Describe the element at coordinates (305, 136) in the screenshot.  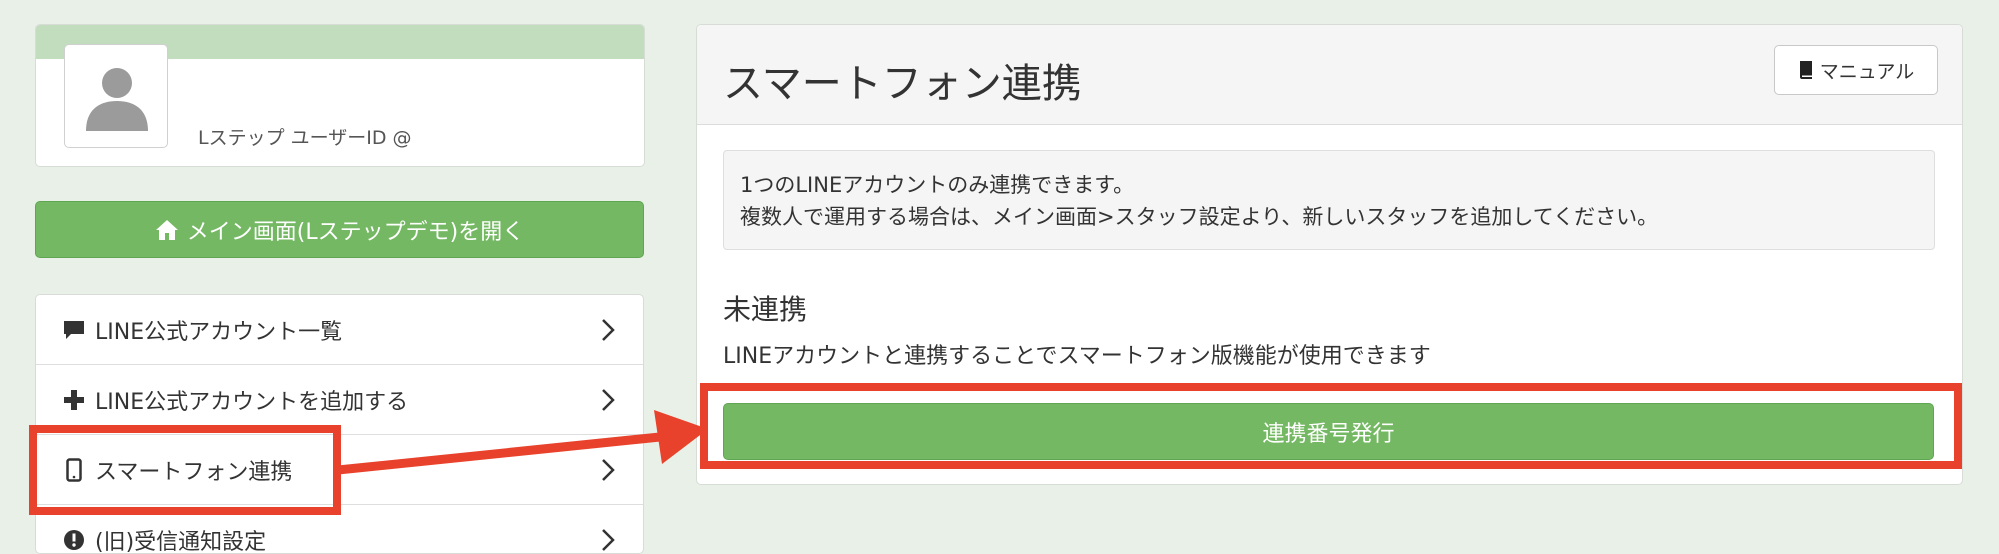
I see `user-id-label: Lステップ ユーザーID @` at that location.